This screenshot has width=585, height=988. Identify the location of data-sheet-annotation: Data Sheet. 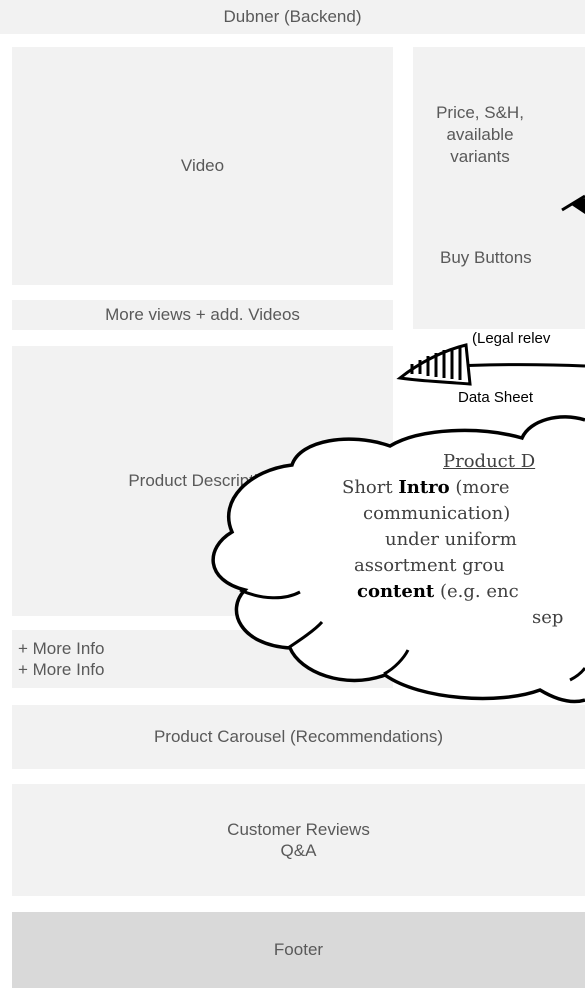
(496, 397).